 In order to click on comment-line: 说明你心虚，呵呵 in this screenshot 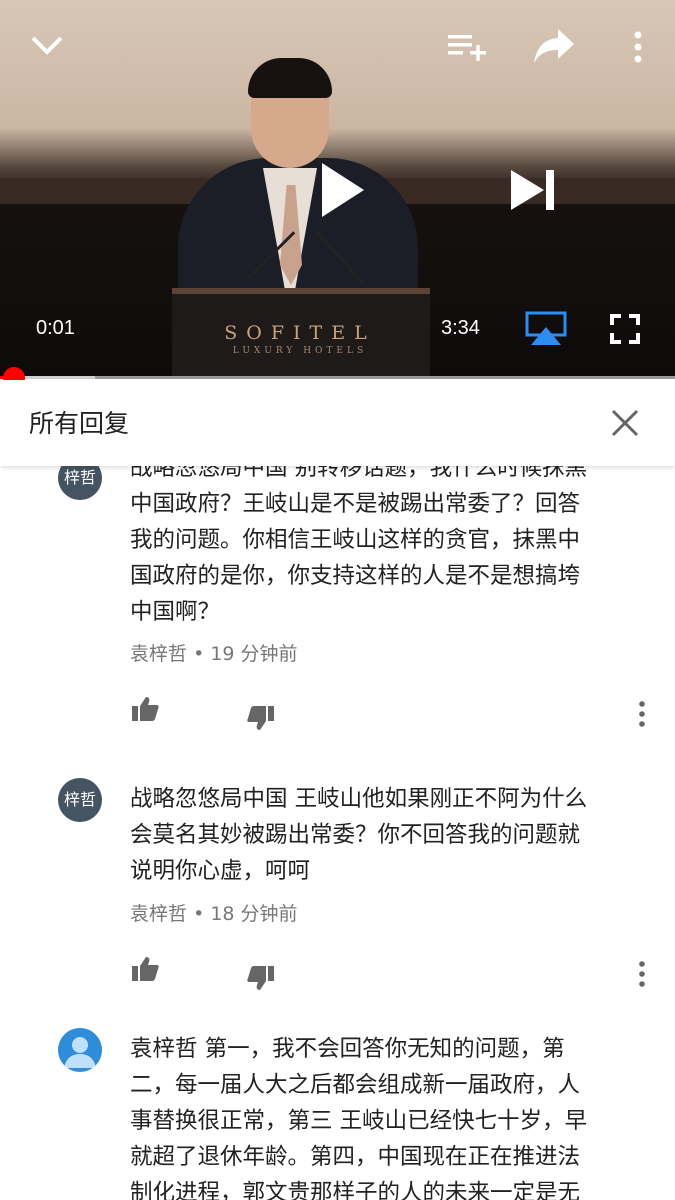, I will do `click(220, 871)`.